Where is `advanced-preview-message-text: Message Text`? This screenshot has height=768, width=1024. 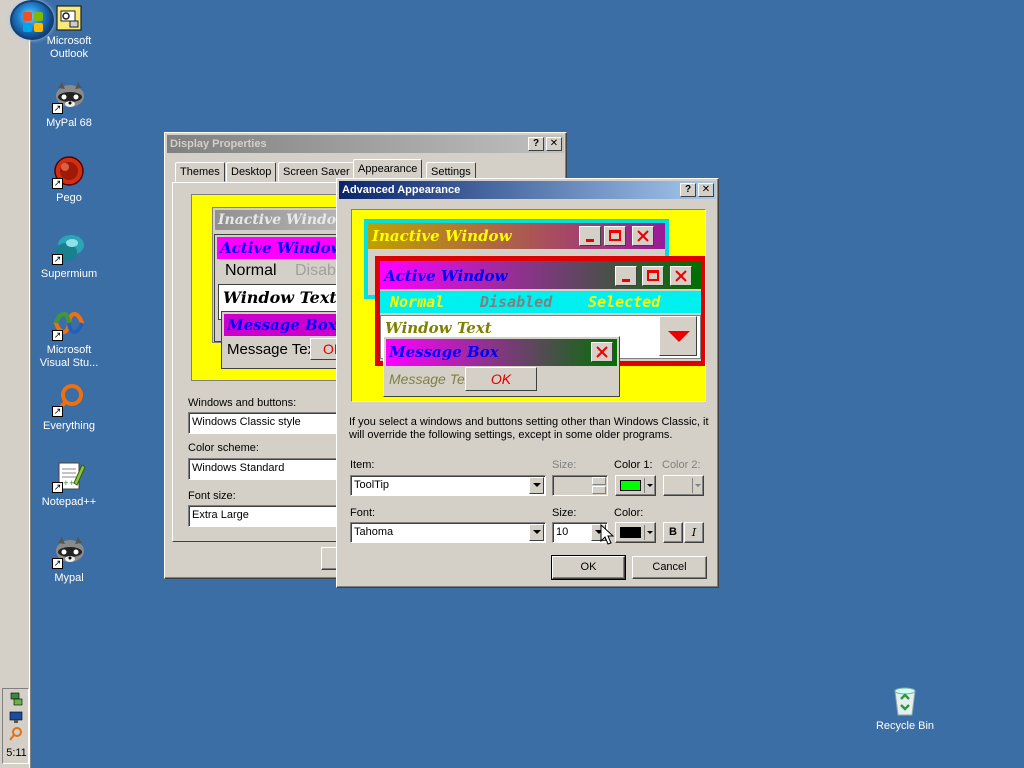 advanced-preview-message-text: Message Text is located at coordinates (432, 379).